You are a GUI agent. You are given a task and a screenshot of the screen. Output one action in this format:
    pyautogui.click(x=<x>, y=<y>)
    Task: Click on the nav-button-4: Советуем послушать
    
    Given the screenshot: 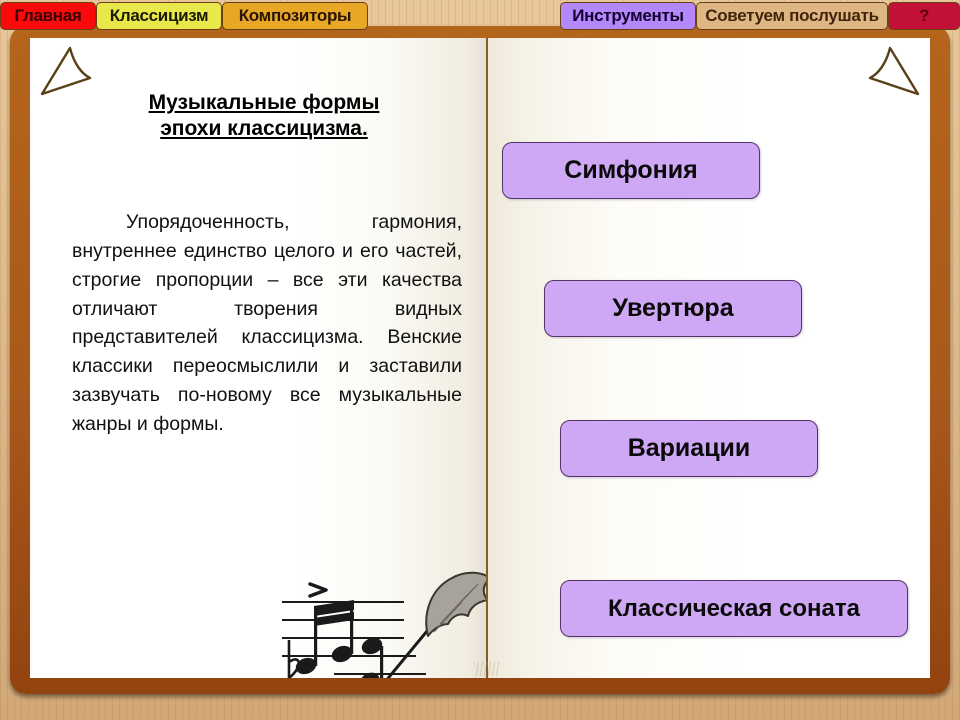 What is the action you would take?
    pyautogui.click(x=792, y=16)
    